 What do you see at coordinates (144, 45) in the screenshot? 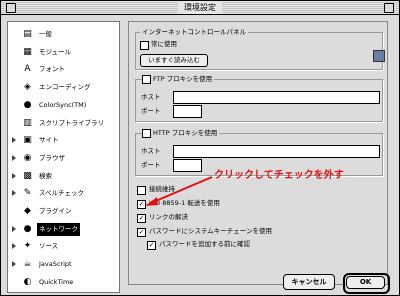
I see `always-use-checkbox` at bounding box center [144, 45].